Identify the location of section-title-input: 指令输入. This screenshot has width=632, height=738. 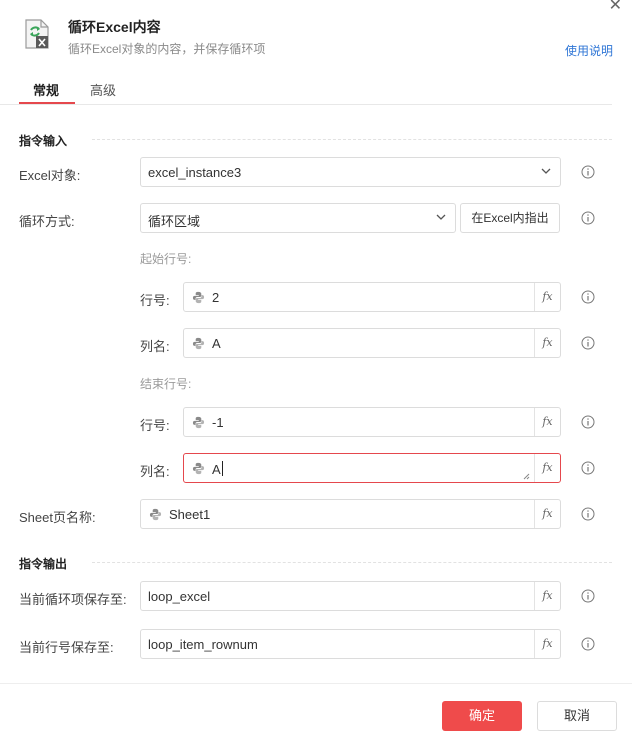
(43, 141).